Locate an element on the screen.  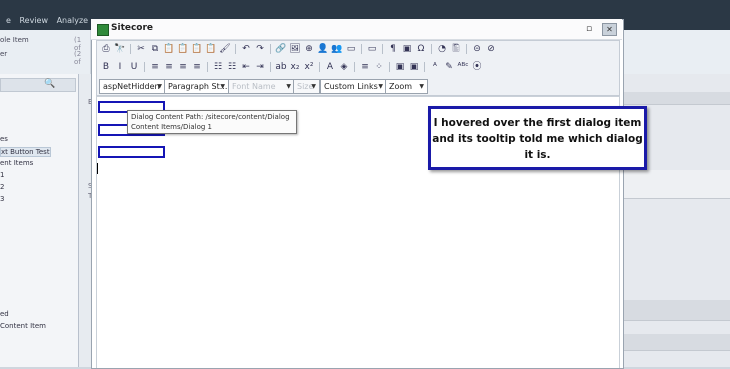
tb-row1-button-icon: 🔭 is located at coordinates (120, 49).